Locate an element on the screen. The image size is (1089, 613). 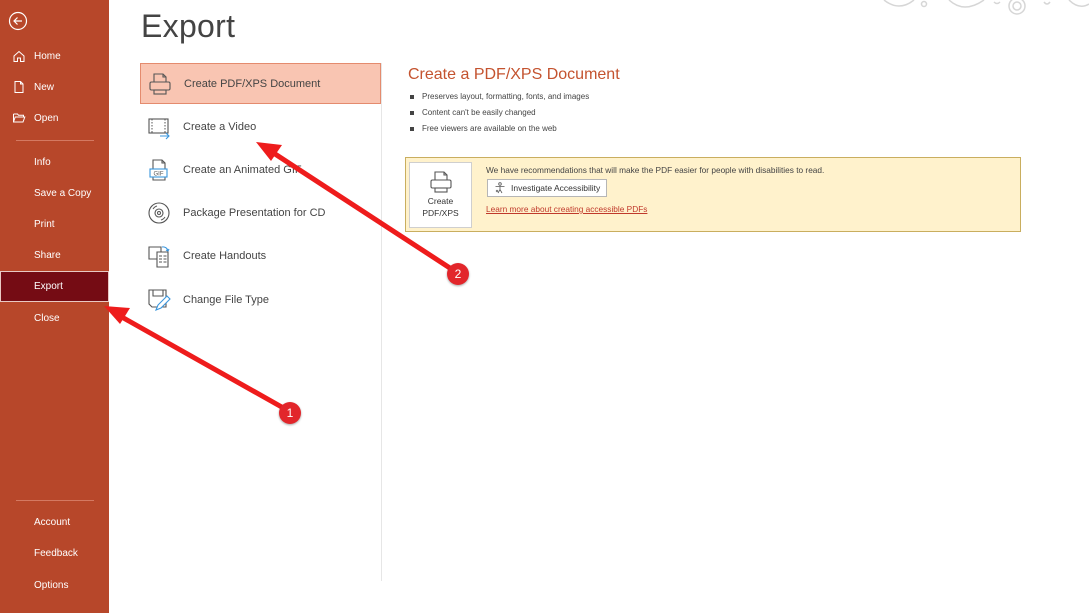
new-document-icon is located at coordinates (19, 87).